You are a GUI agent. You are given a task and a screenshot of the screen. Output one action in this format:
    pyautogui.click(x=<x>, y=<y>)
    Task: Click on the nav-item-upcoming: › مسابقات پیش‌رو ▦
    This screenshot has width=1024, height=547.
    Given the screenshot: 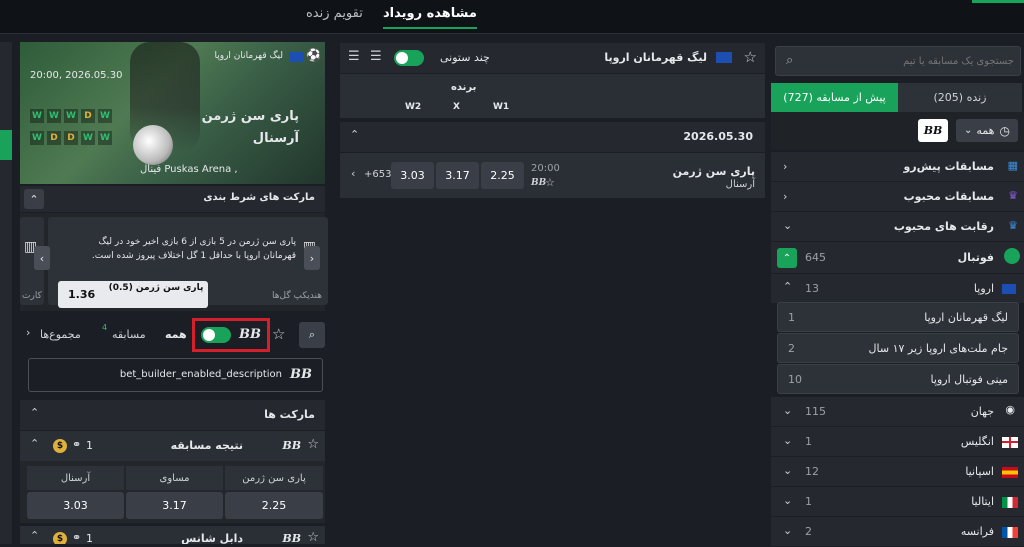 What is the action you would take?
    pyautogui.click(x=897, y=167)
    